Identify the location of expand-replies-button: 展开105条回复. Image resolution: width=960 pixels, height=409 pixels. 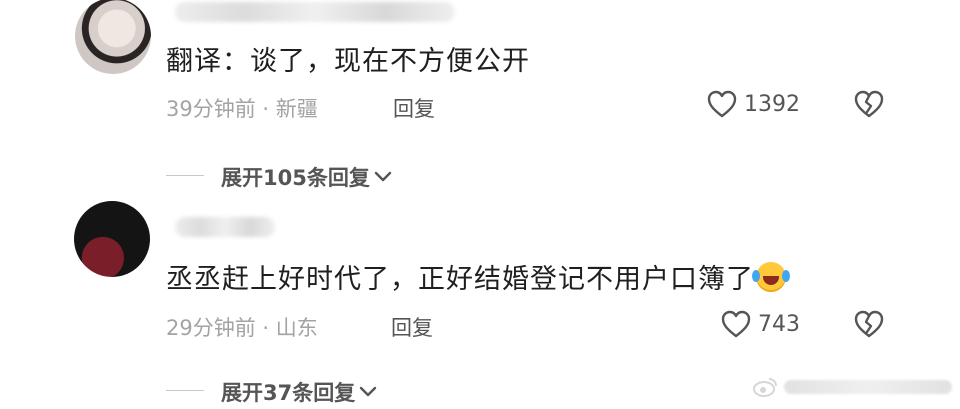
(306, 177).